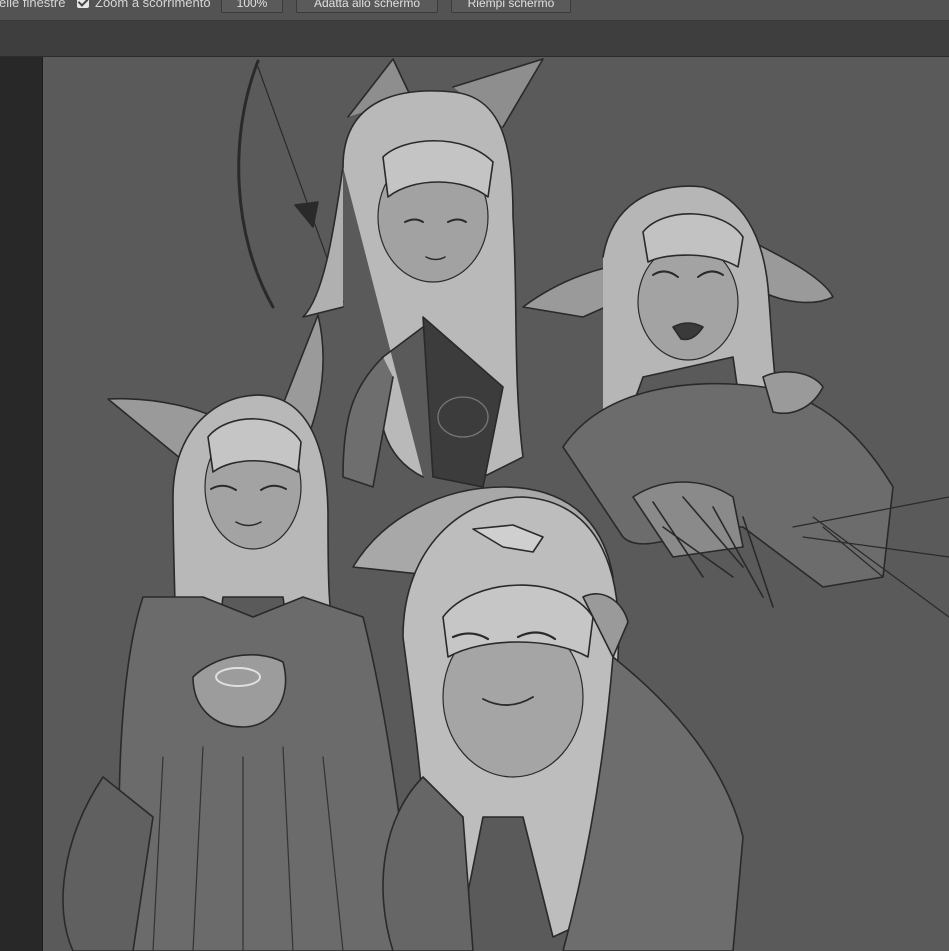  What do you see at coordinates (153, 5) in the screenshot?
I see `scrubby-zoom-label: Zoom a scorrimento` at bounding box center [153, 5].